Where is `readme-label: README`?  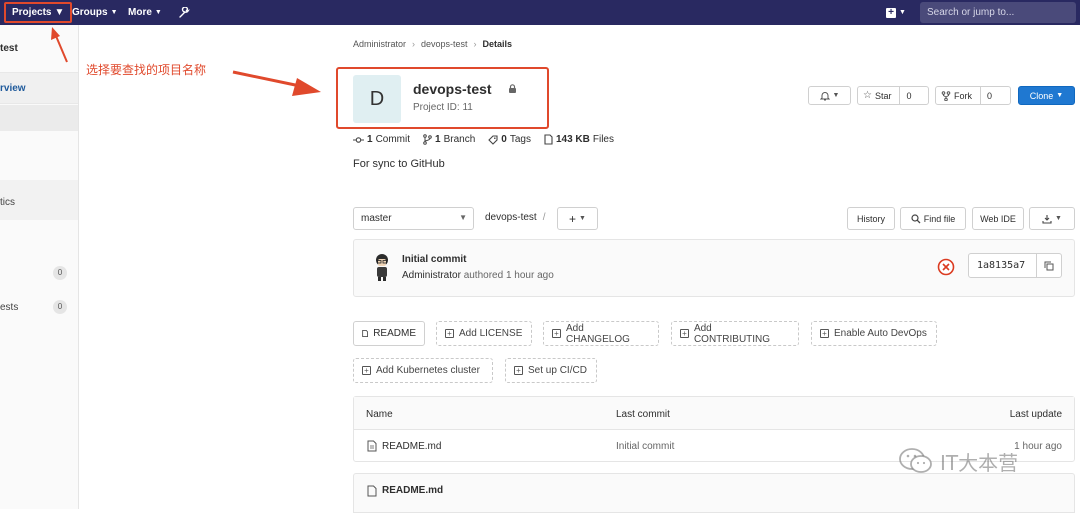 readme-label: README is located at coordinates (394, 333).